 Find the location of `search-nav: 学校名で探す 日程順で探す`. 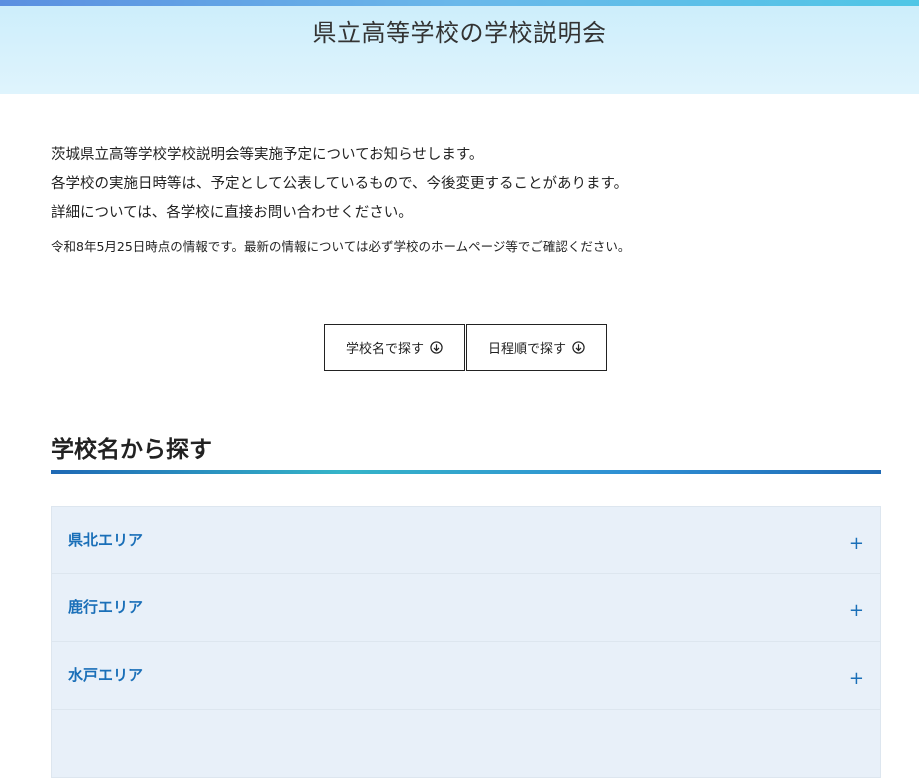

search-nav: 学校名で探す 日程順で探す is located at coordinates (465, 347).